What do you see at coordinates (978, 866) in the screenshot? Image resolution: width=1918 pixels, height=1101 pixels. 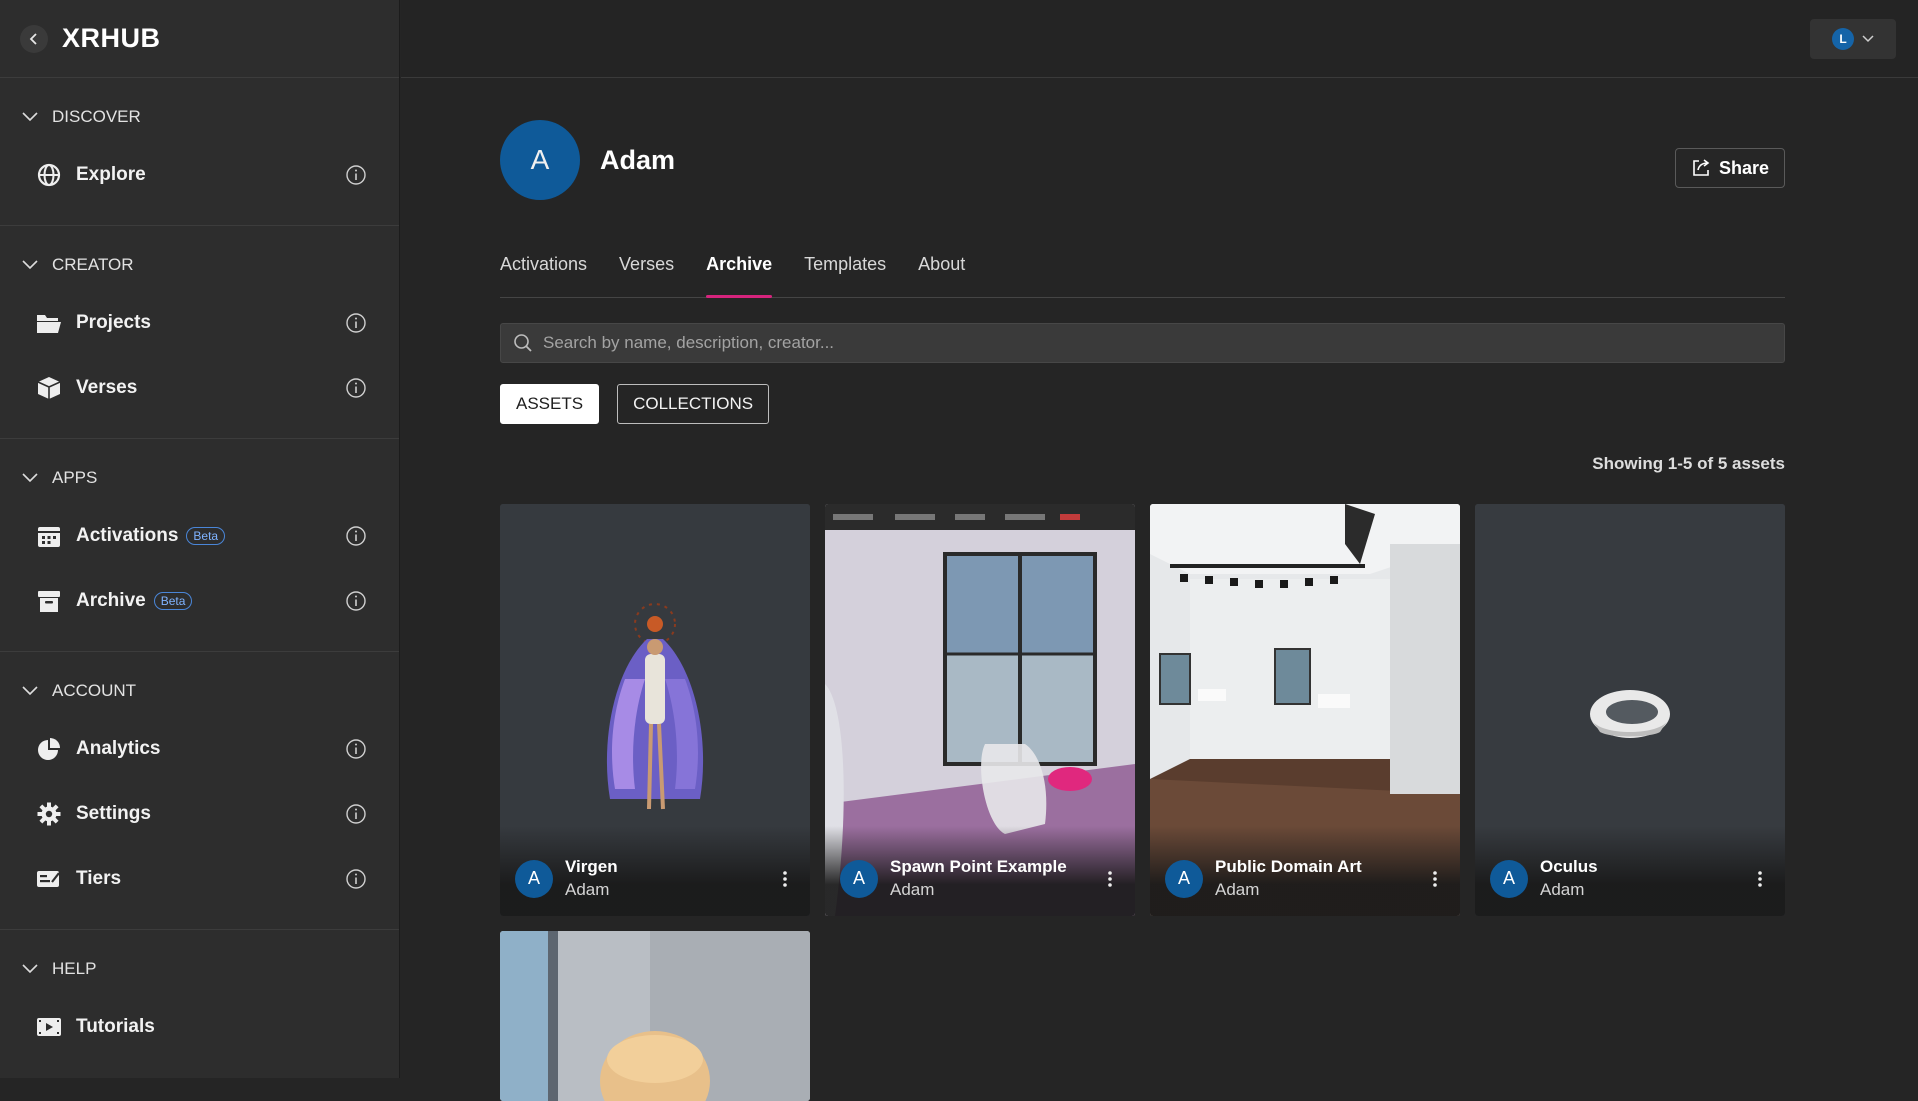 I see `asset-title: Spawn Point Example` at bounding box center [978, 866].